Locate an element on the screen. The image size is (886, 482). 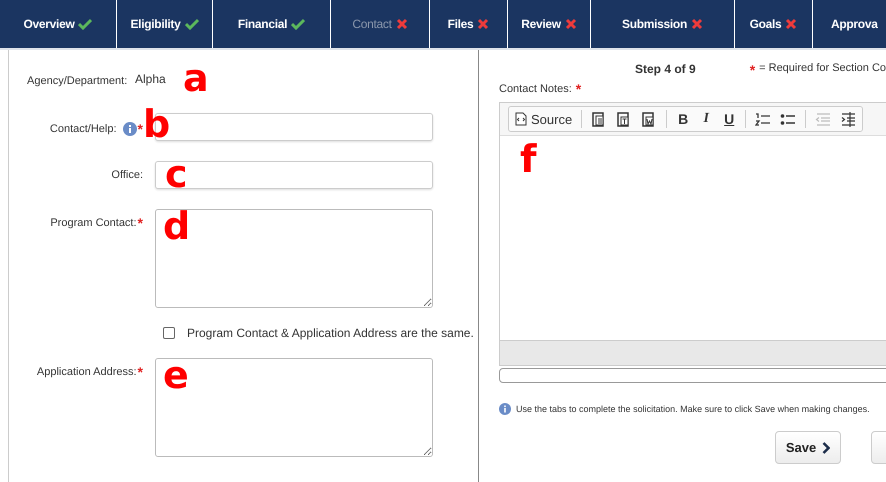
field-label: Office: is located at coordinates (127, 175).